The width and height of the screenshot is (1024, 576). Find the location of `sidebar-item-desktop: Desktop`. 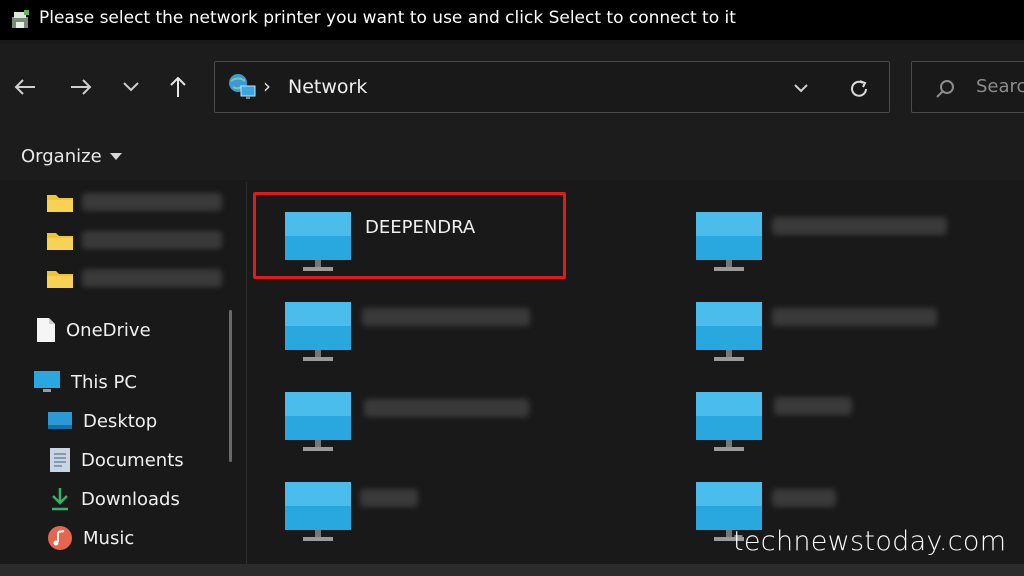

sidebar-item-desktop: Desktop is located at coordinates (102, 421).